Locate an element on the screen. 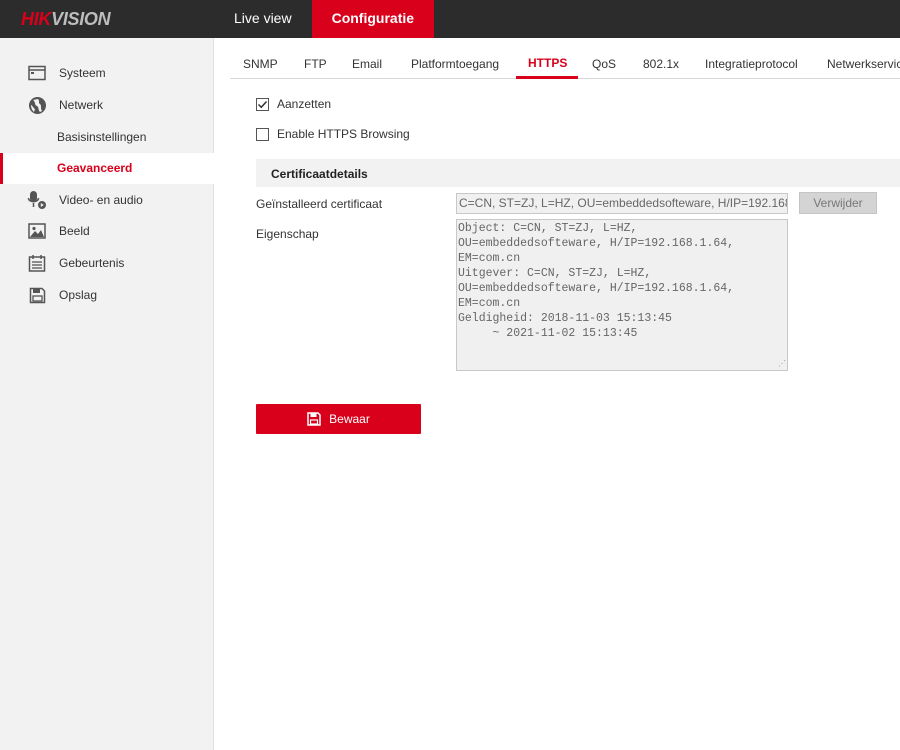  storage-icon is located at coordinates (37, 295).